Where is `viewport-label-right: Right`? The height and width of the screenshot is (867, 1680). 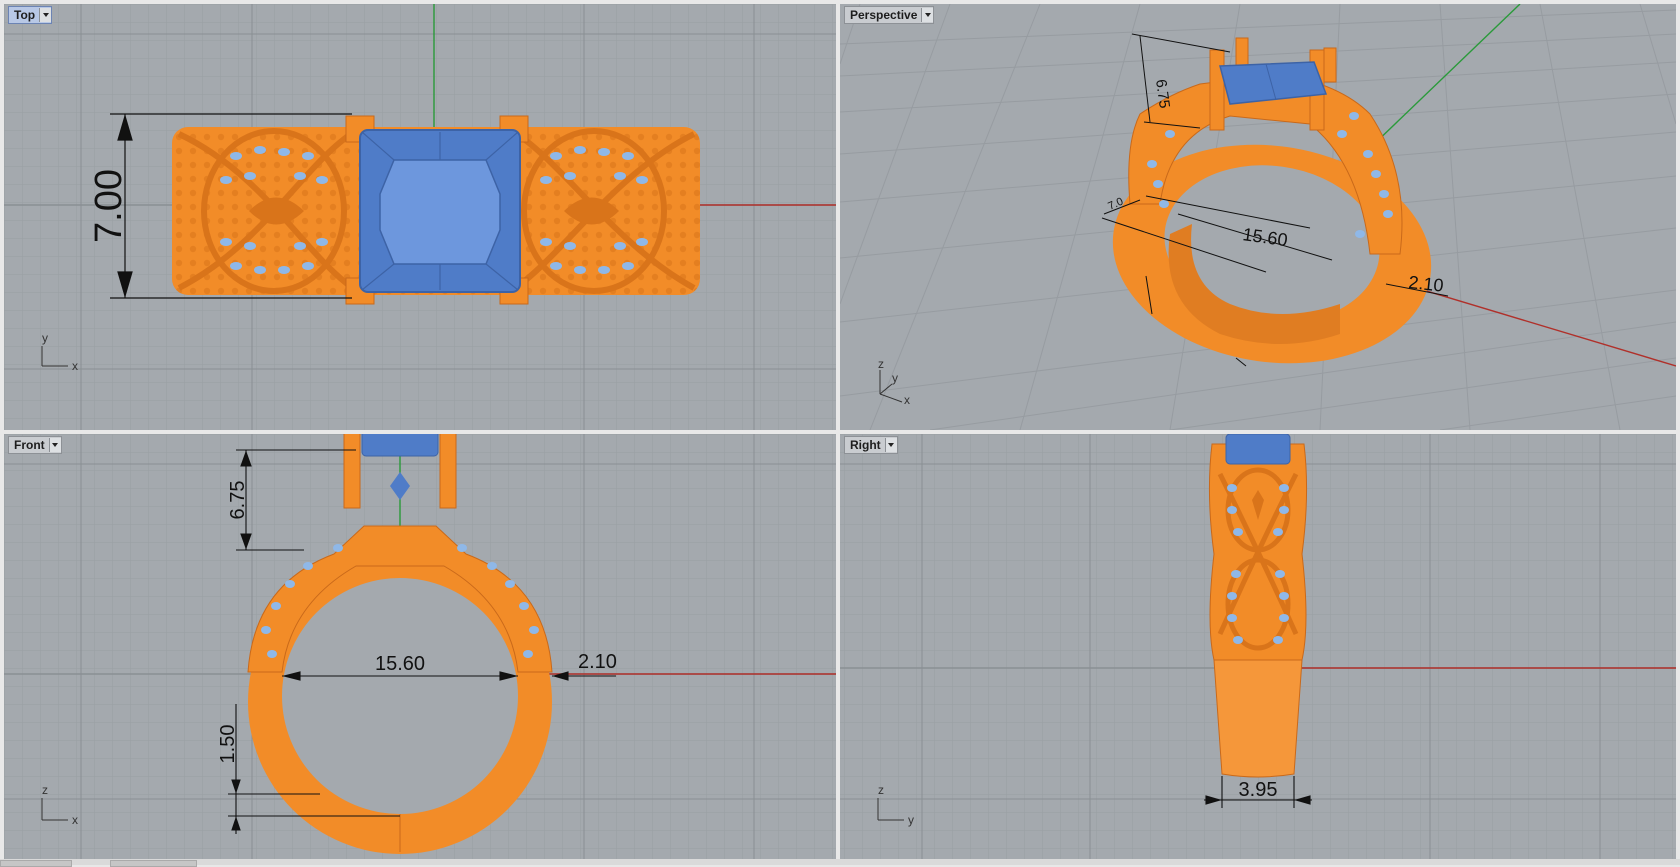
viewport-label-right: Right is located at coordinates (871, 445).